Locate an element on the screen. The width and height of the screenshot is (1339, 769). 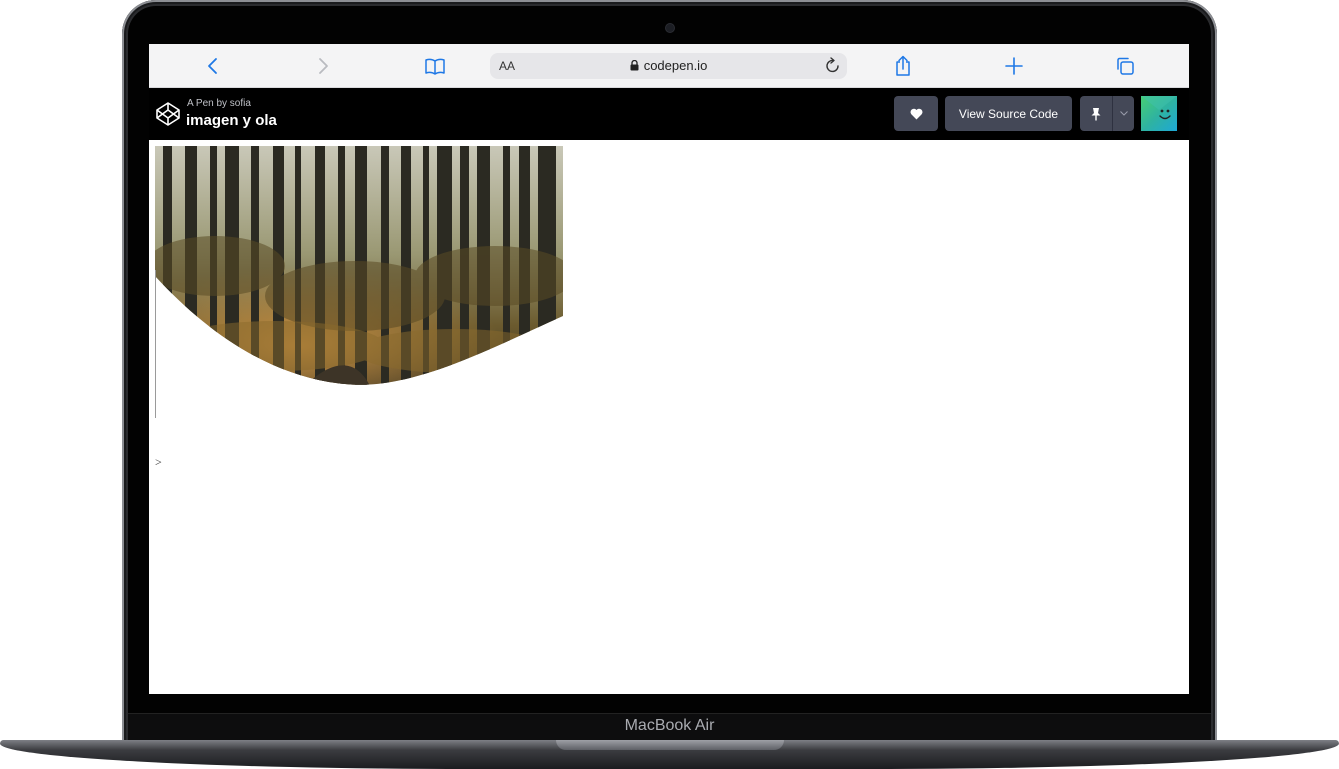
share-icon is located at coordinates (903, 66).